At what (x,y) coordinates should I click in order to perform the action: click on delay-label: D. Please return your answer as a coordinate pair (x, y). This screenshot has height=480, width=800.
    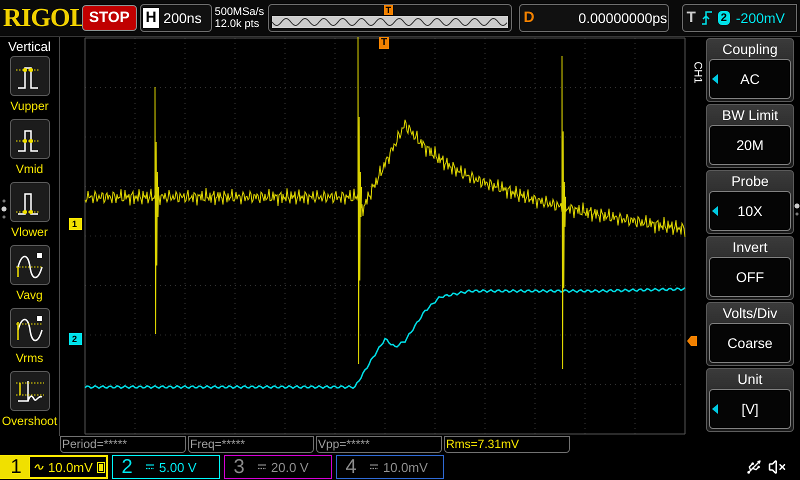
    Looking at the image, I should click on (529, 18).